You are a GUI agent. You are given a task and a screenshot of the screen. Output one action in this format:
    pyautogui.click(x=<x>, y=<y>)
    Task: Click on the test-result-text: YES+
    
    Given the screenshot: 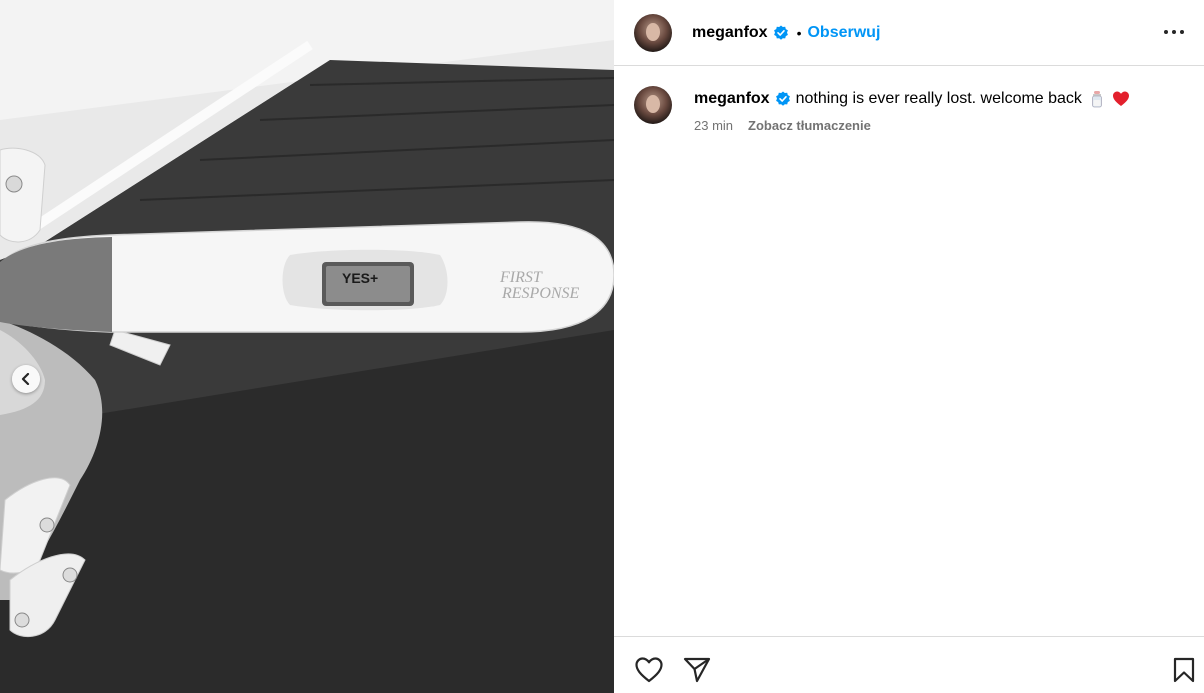 What is the action you would take?
    pyautogui.click(x=360, y=278)
    